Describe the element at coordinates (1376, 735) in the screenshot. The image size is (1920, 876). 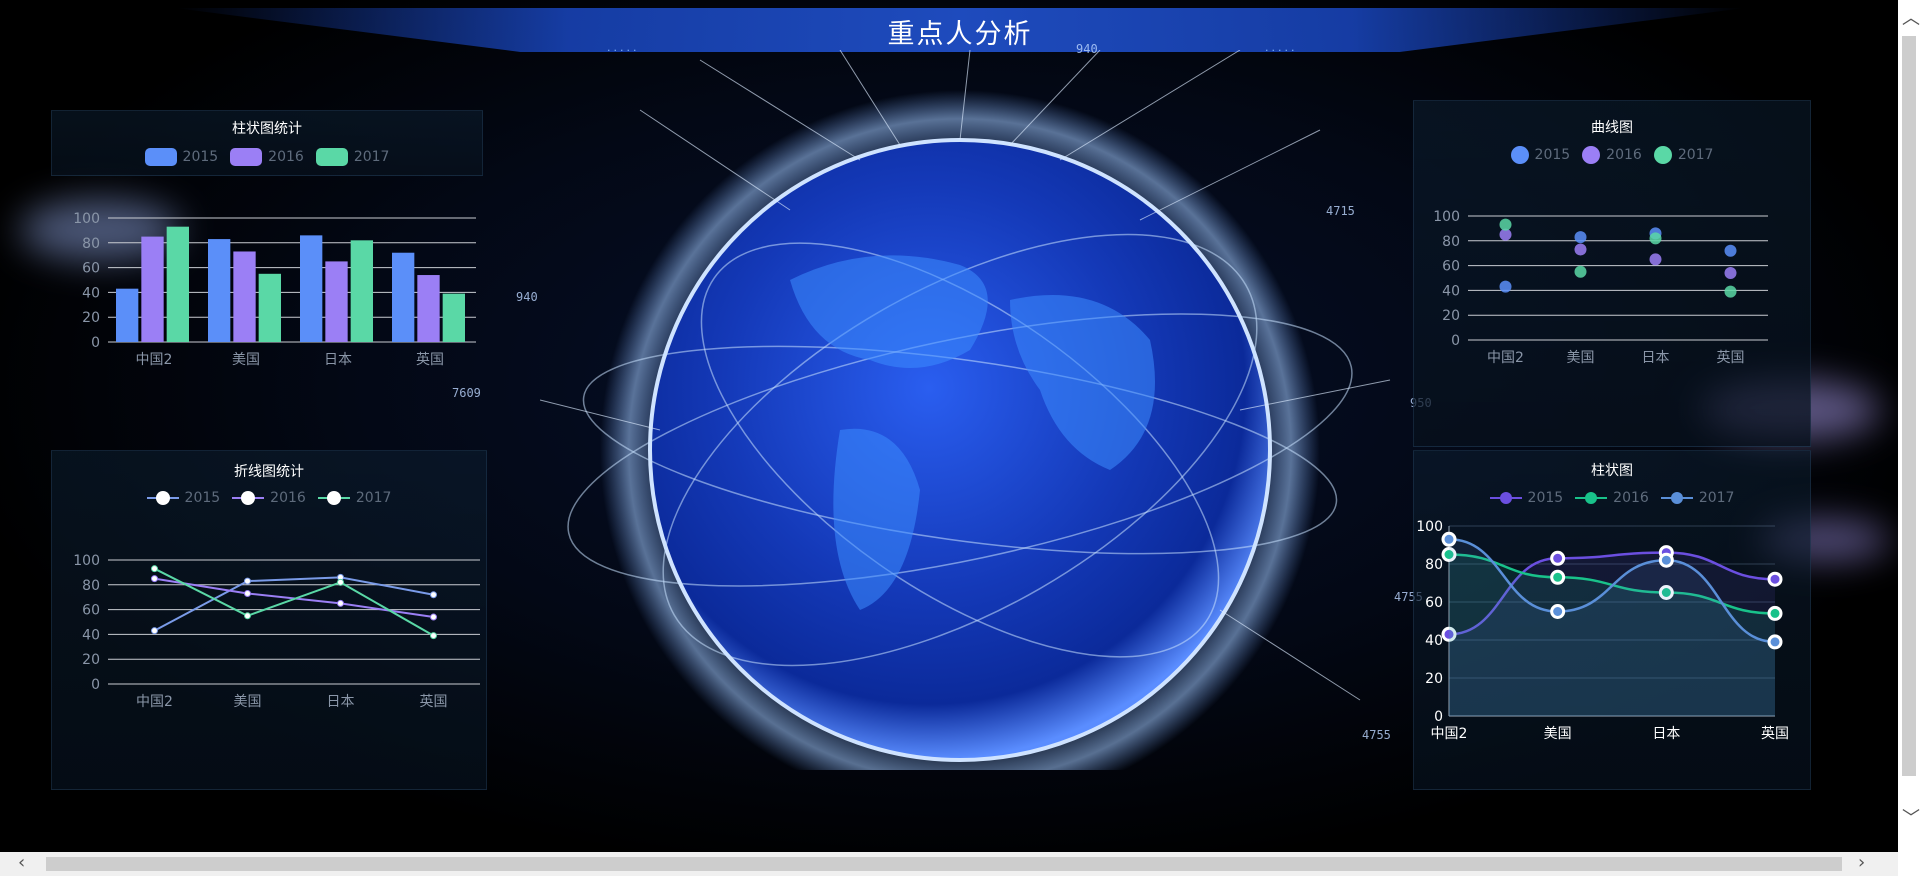
I see `globe-label: 4755` at that location.